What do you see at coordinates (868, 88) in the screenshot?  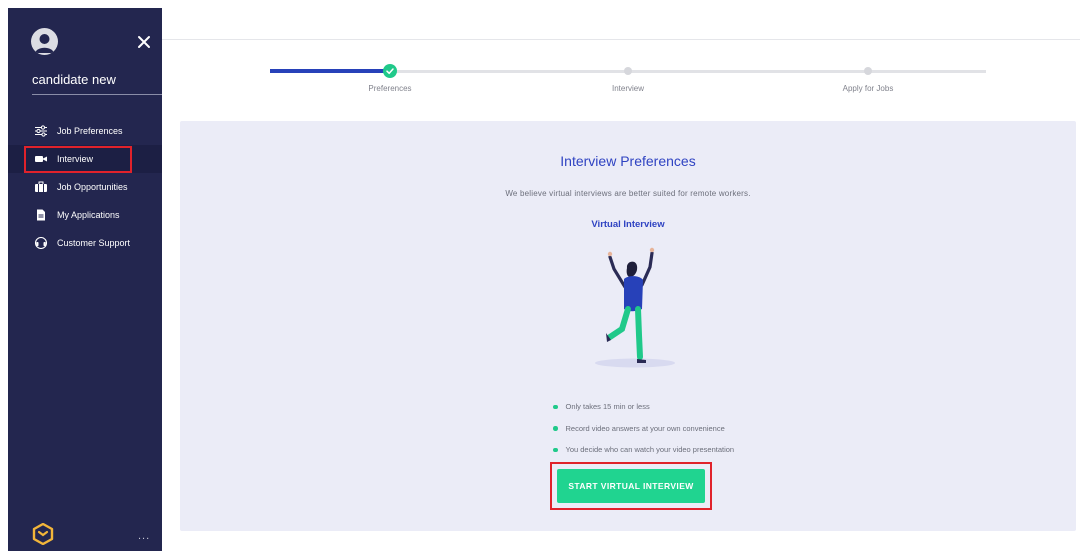 I see `step-label-apply: Apply for Jobs` at bounding box center [868, 88].